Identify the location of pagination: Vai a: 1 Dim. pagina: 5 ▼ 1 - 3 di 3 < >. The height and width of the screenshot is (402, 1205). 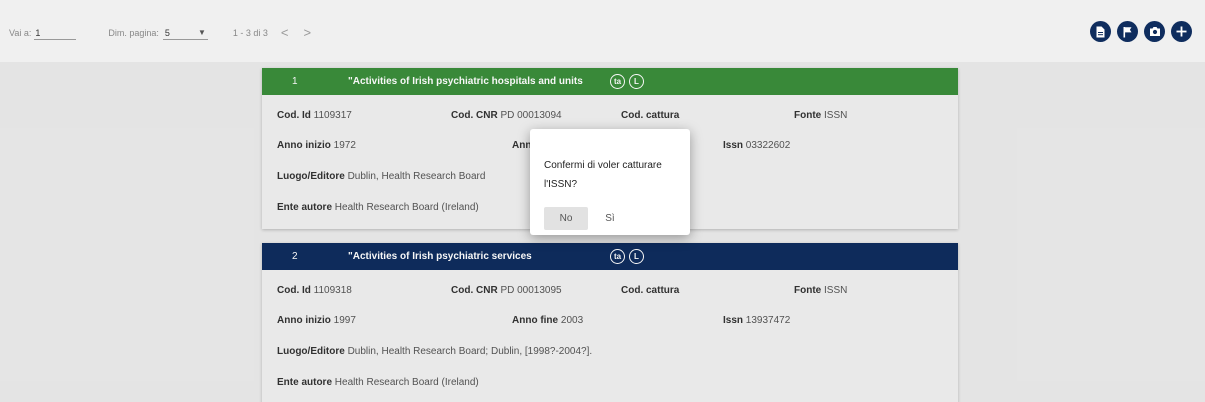
(160, 33).